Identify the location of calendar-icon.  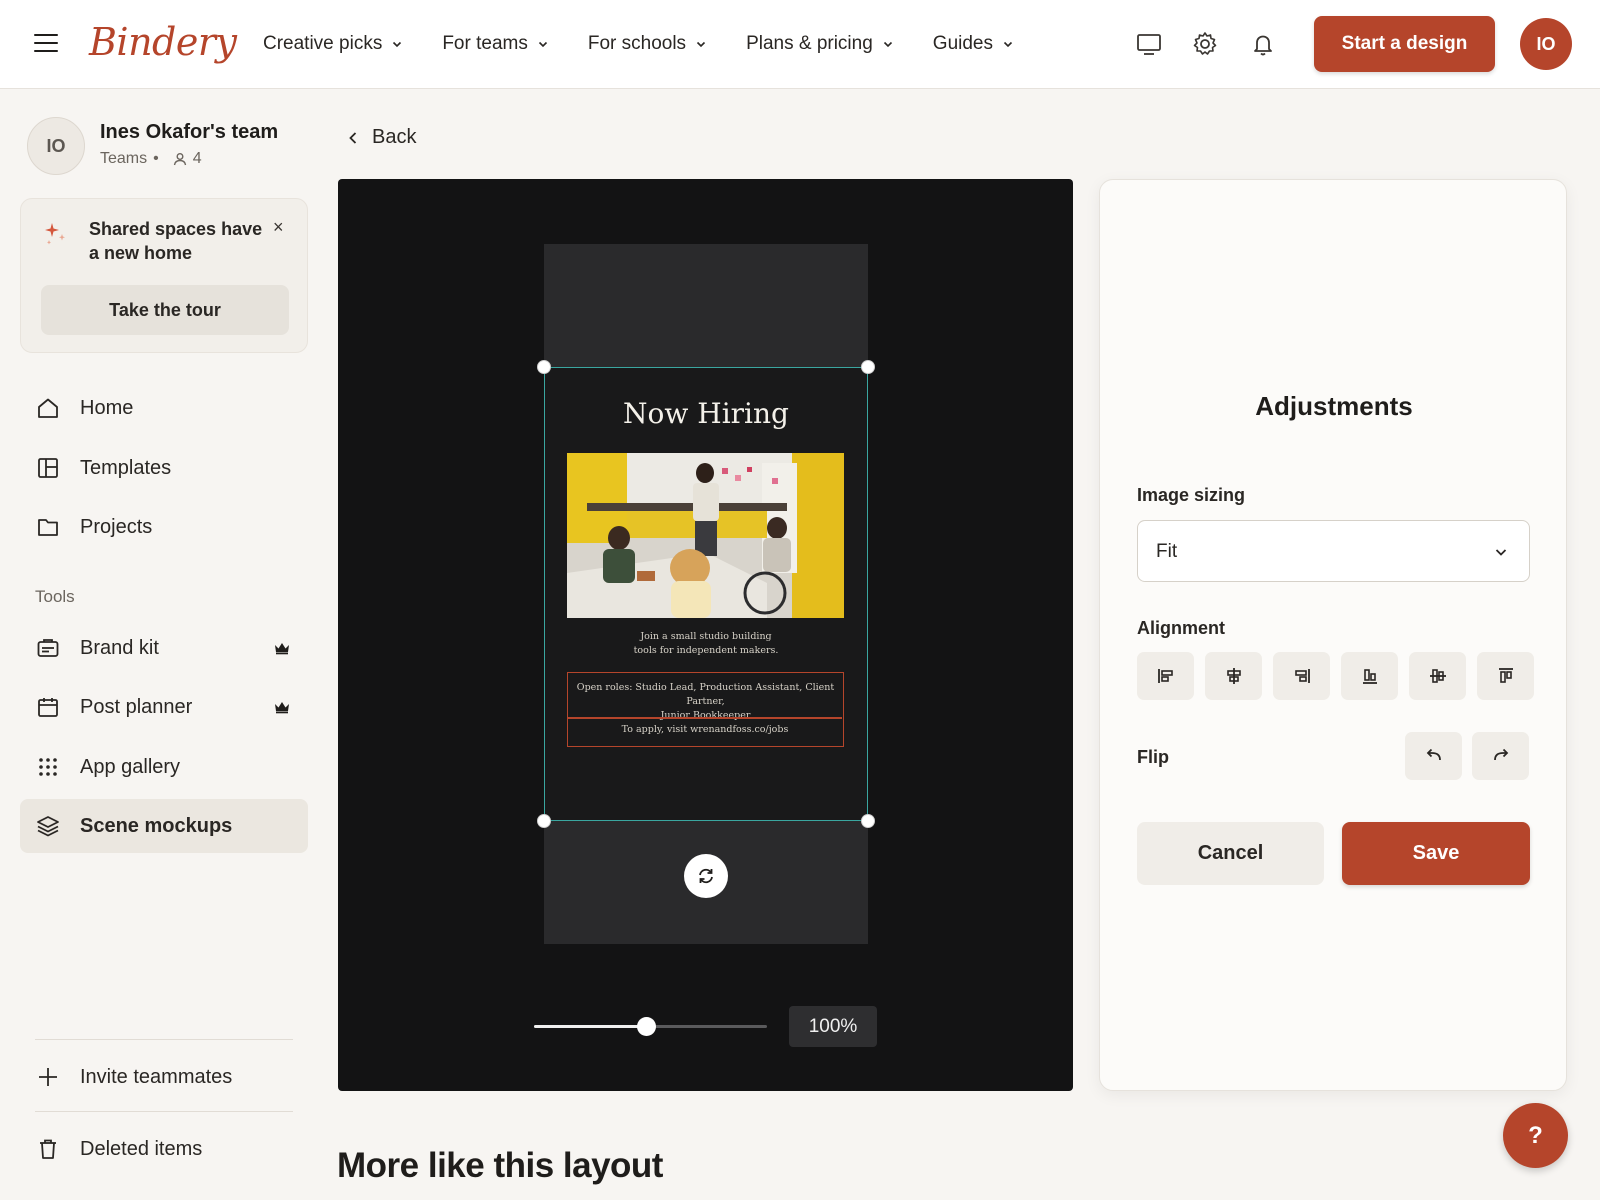
(48, 707).